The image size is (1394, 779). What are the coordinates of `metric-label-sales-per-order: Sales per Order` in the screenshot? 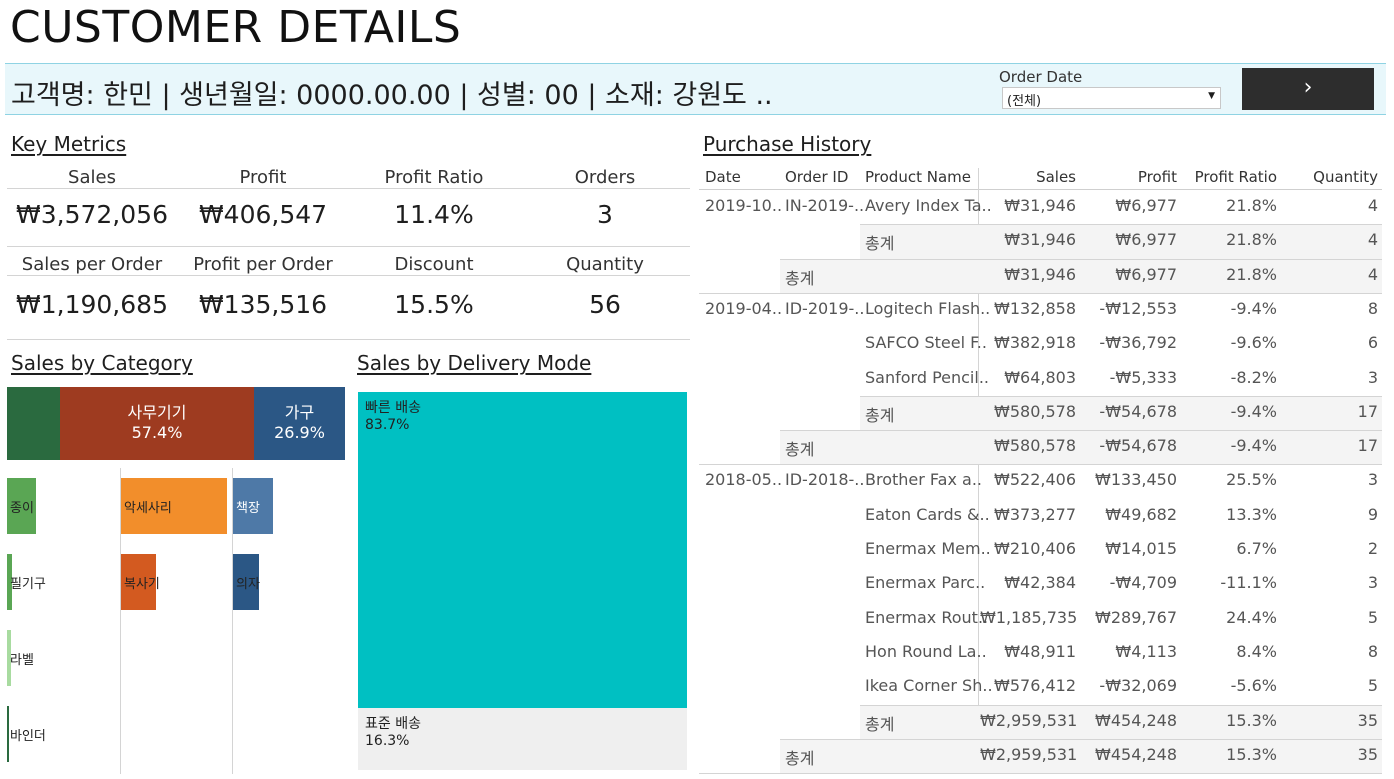 It's located at (92, 264).